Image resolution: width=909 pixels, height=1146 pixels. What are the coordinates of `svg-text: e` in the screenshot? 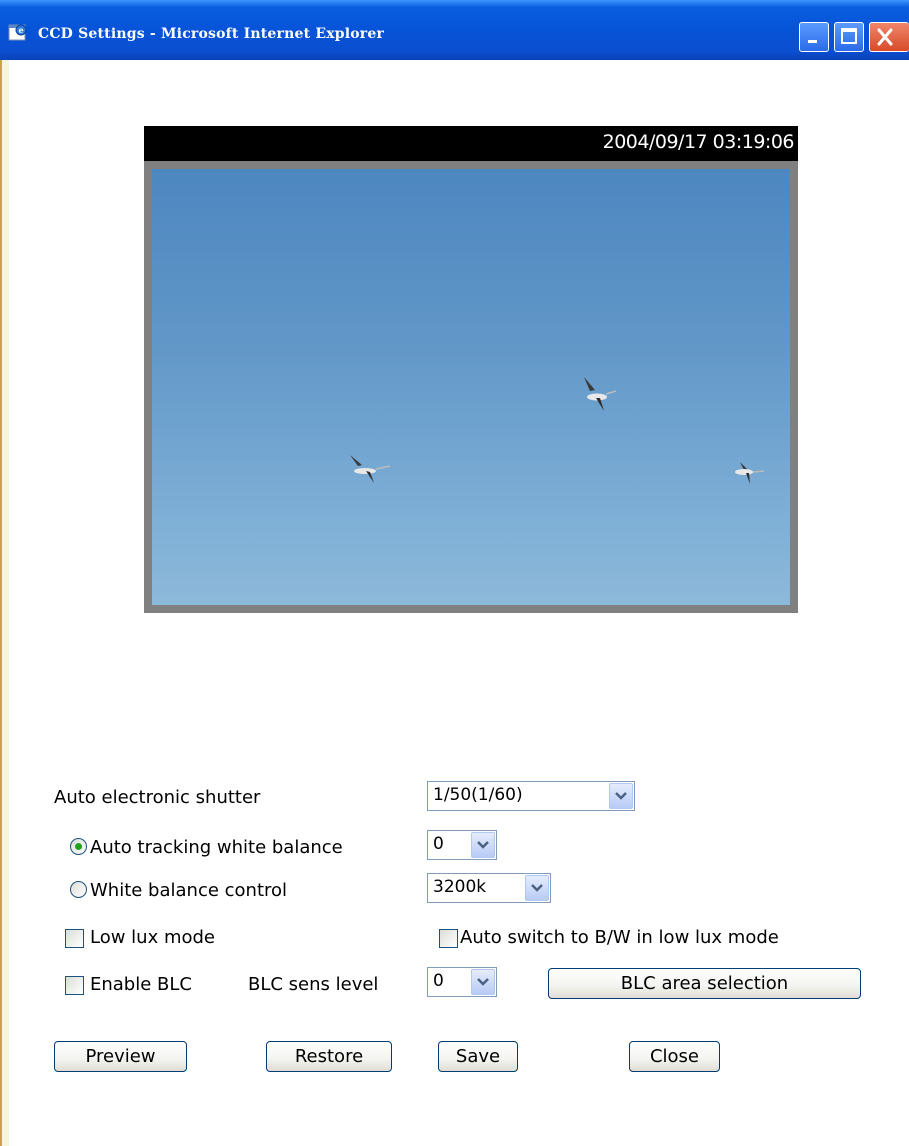 It's located at (21, 30).